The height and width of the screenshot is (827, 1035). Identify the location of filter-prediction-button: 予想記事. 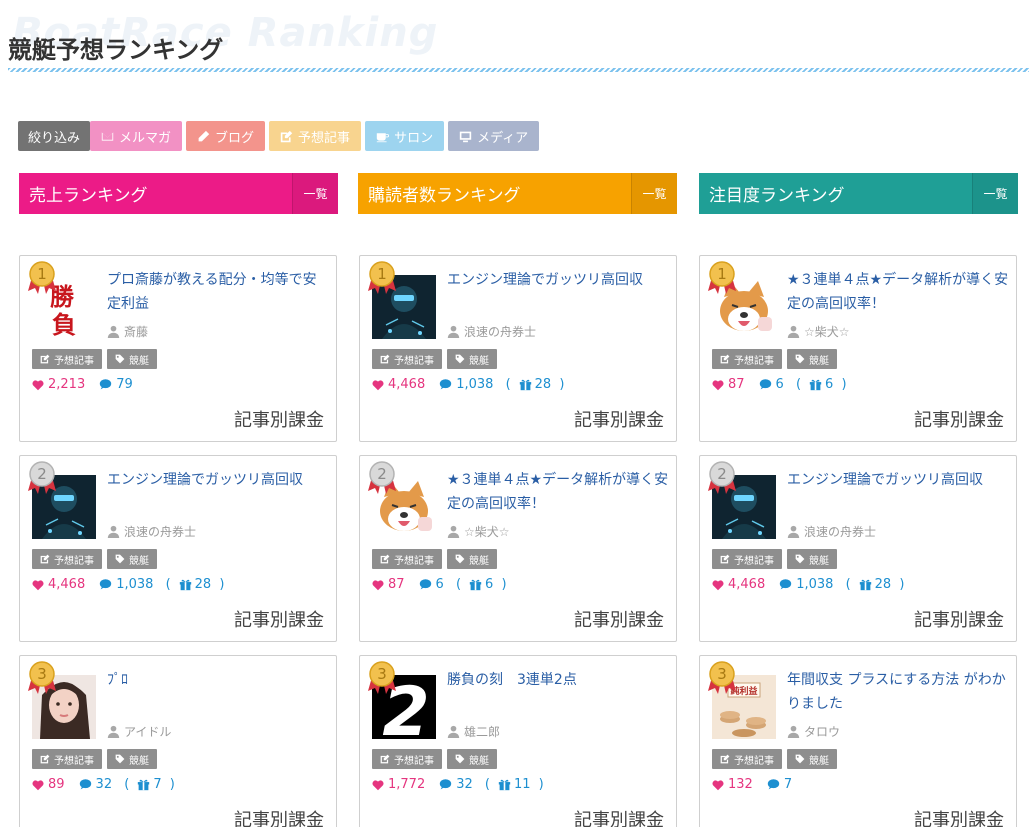
(315, 136).